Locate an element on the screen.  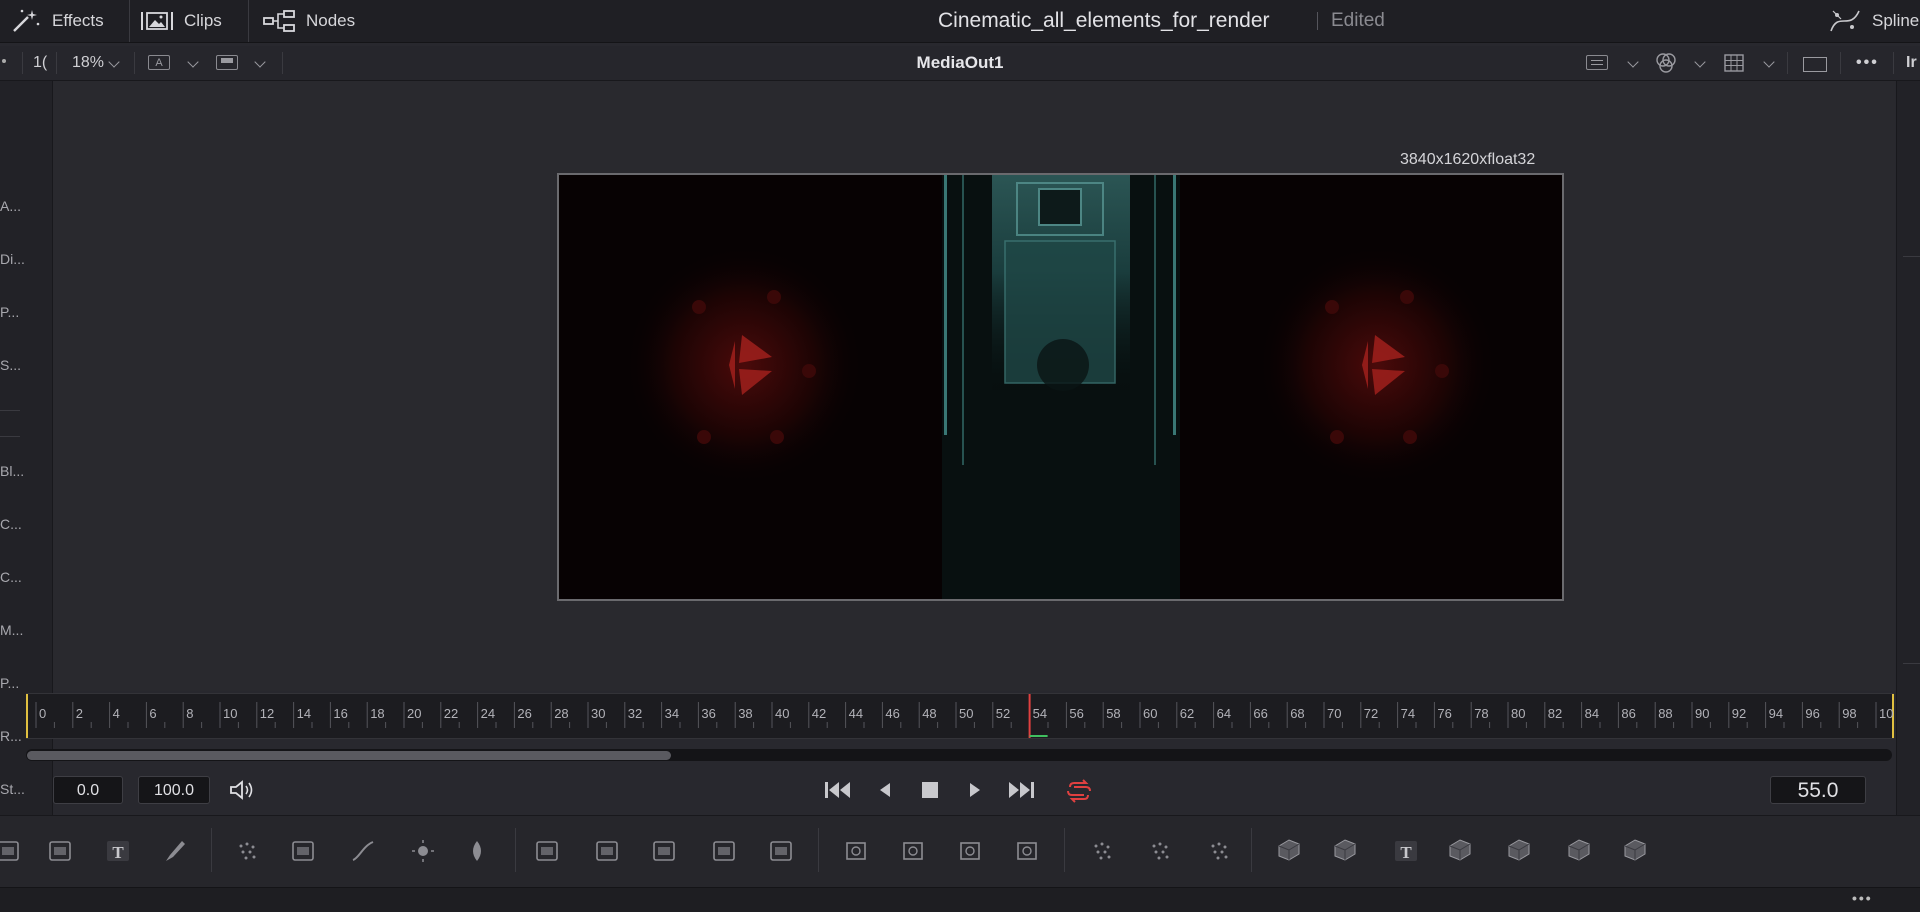
particle-system-icon is located at coordinates (1219, 851).